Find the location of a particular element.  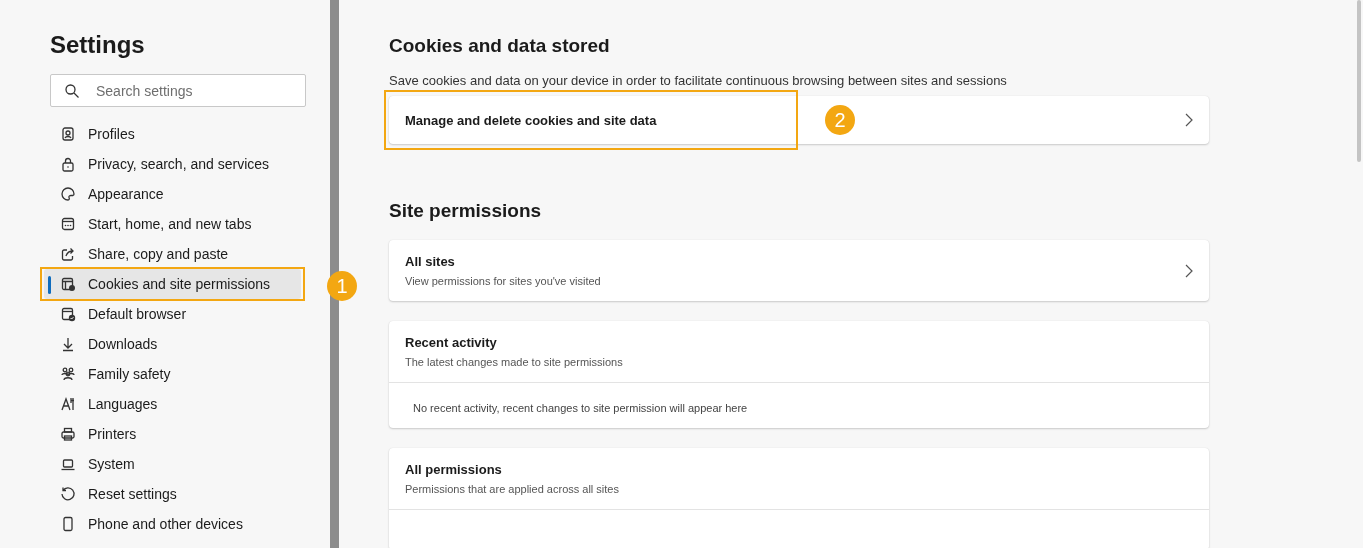

selection-bar is located at coordinates (49, 285).